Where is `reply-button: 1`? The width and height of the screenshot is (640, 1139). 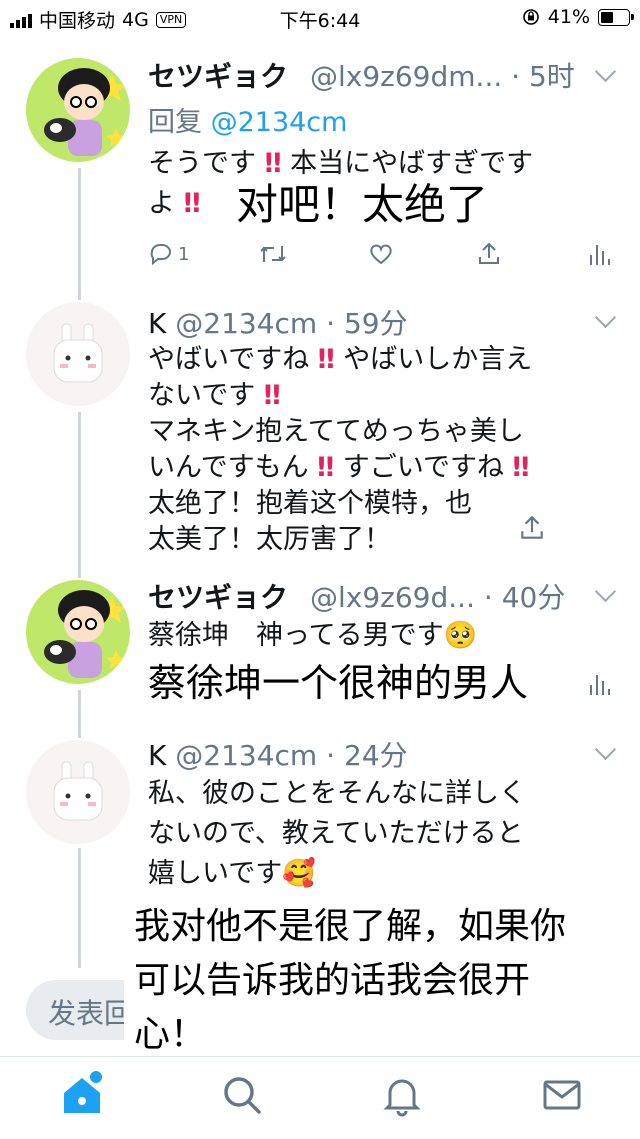 reply-button: 1 is located at coordinates (168, 254).